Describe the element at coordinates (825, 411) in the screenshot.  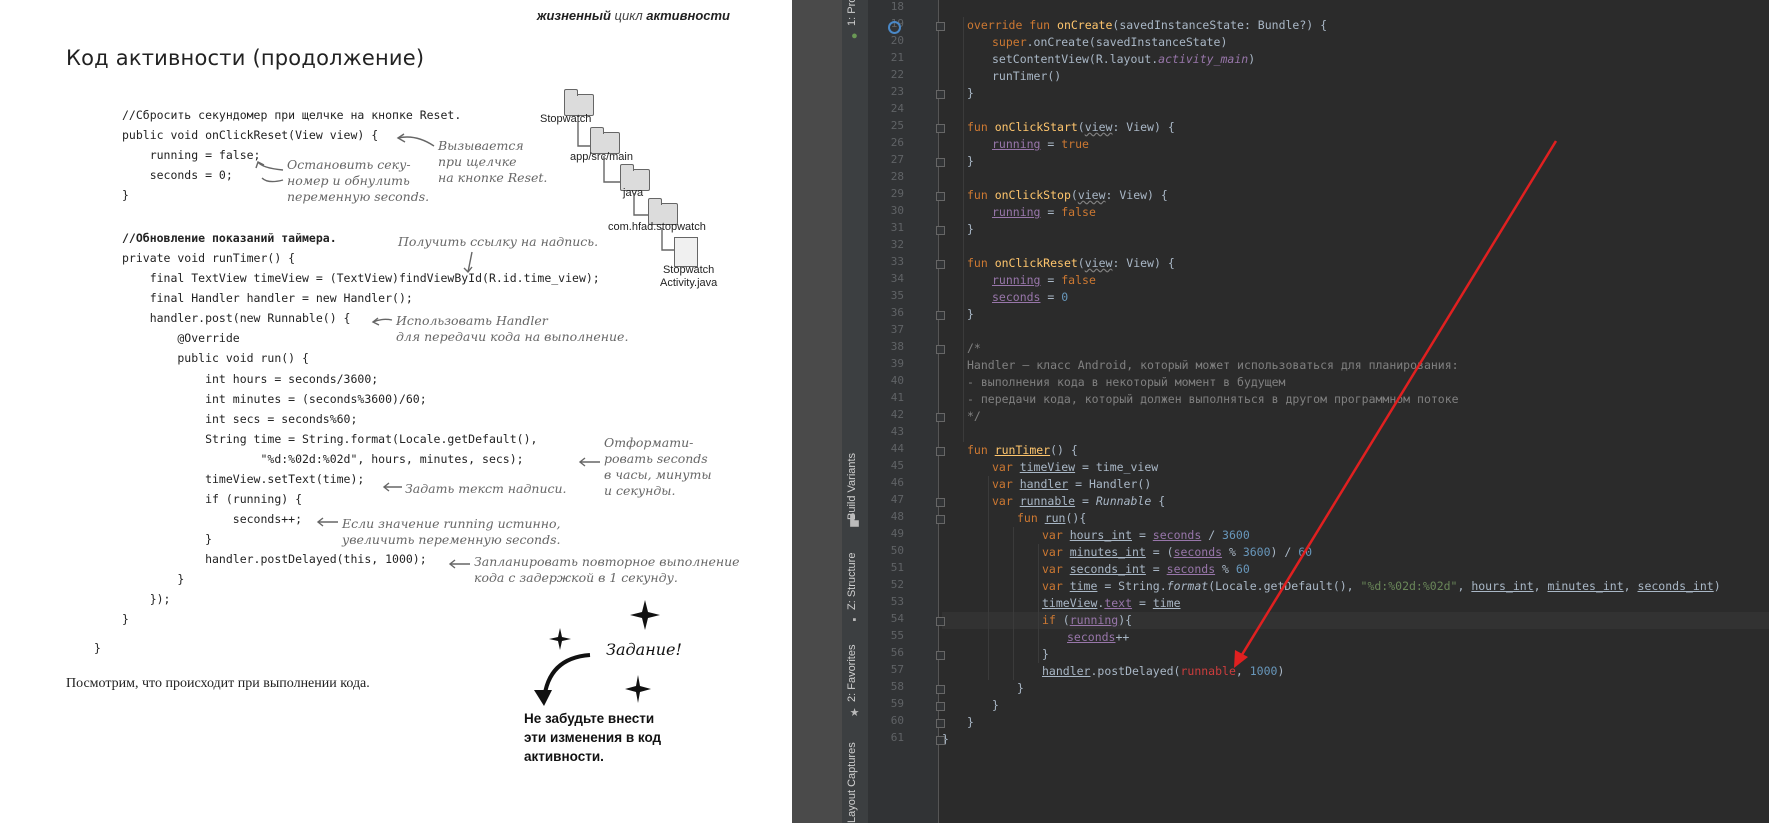
I see `window-divider` at that location.